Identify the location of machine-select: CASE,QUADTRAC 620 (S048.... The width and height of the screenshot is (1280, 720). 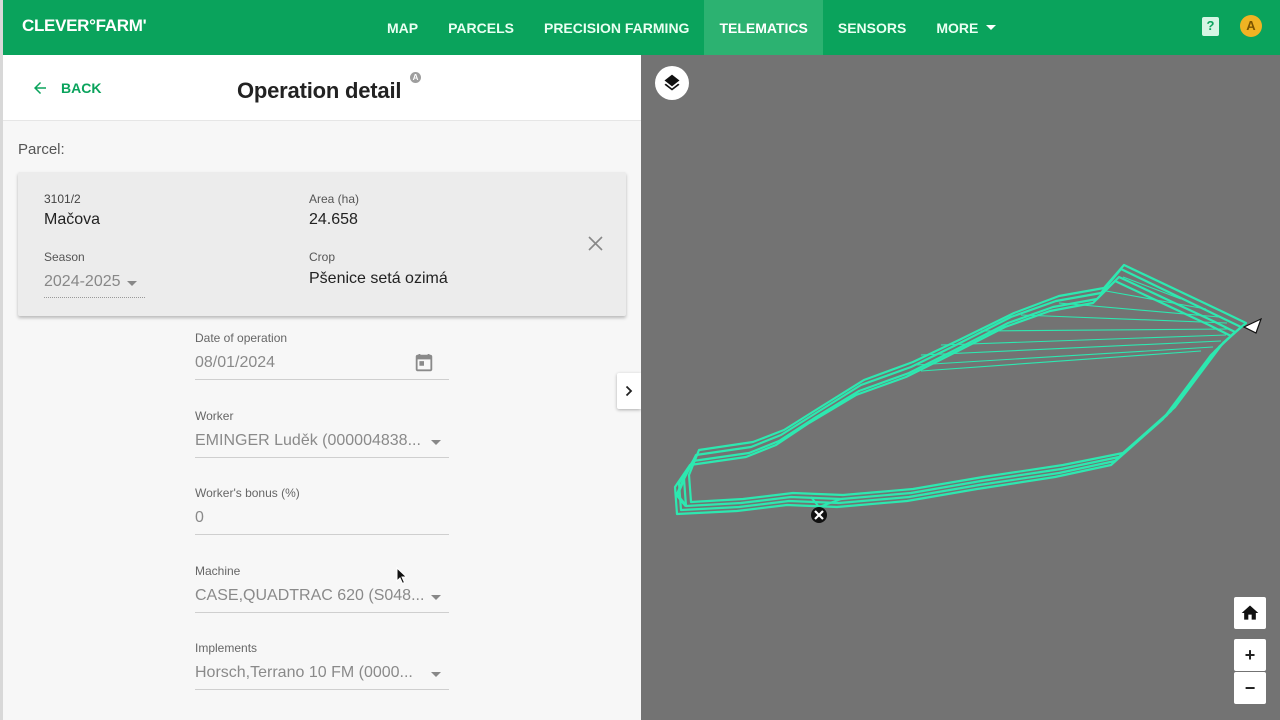
(322, 600).